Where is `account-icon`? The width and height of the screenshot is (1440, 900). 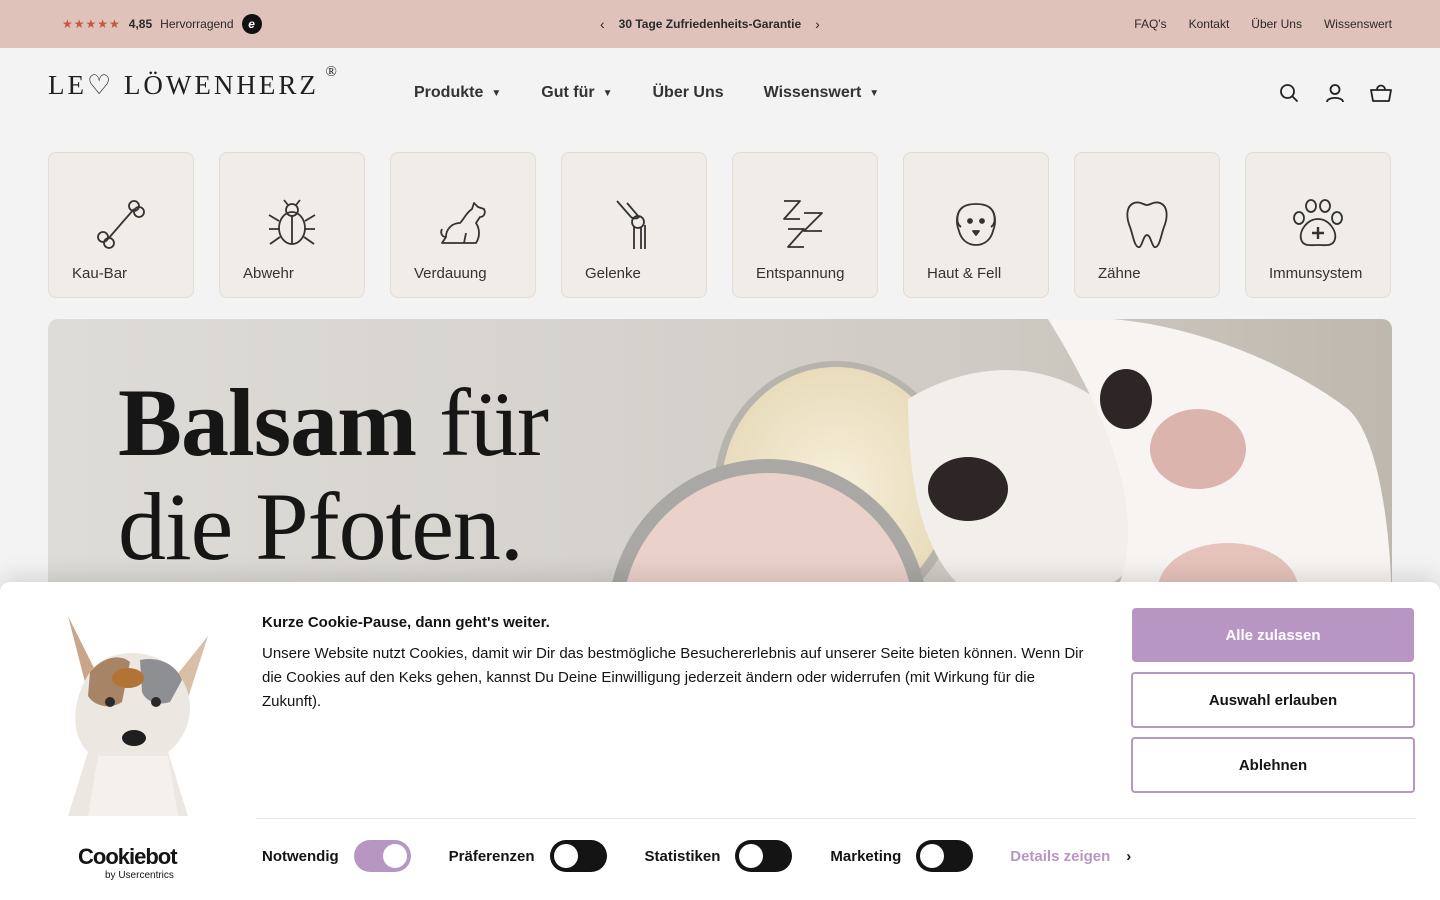
account-icon is located at coordinates (1335, 93).